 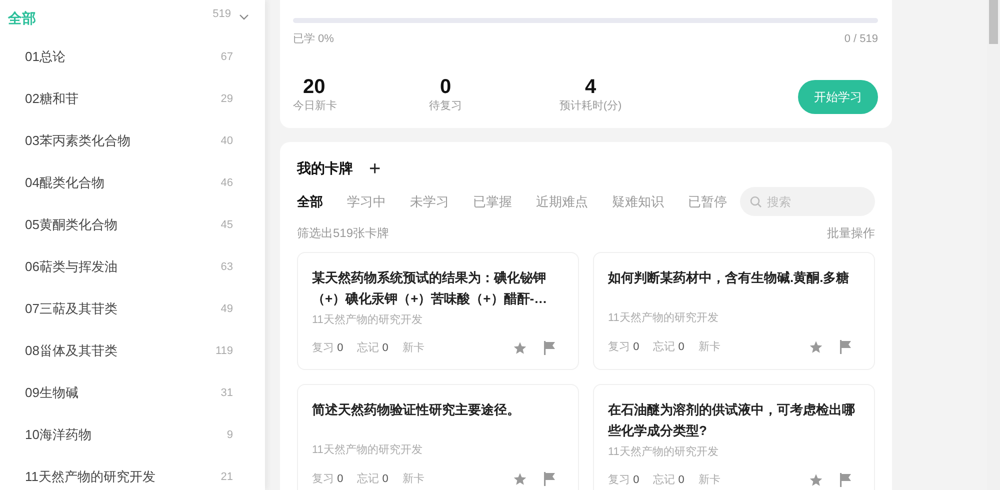 What do you see at coordinates (438, 437) in the screenshot?
I see `flashcard: 简述天然药物验证性研究主要途径。 11天然产物的研究开发 复习 0 忘记 0 新卡` at bounding box center [438, 437].